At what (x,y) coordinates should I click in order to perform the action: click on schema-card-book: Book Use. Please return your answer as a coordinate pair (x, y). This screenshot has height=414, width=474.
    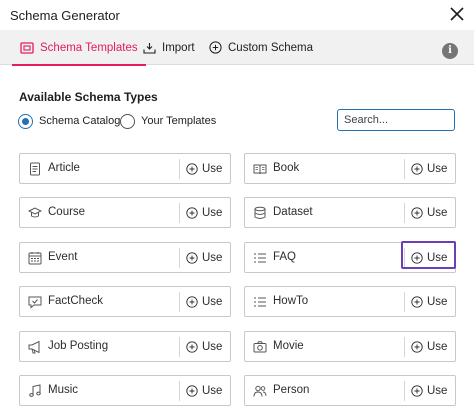
    Looking at the image, I should click on (350, 168).